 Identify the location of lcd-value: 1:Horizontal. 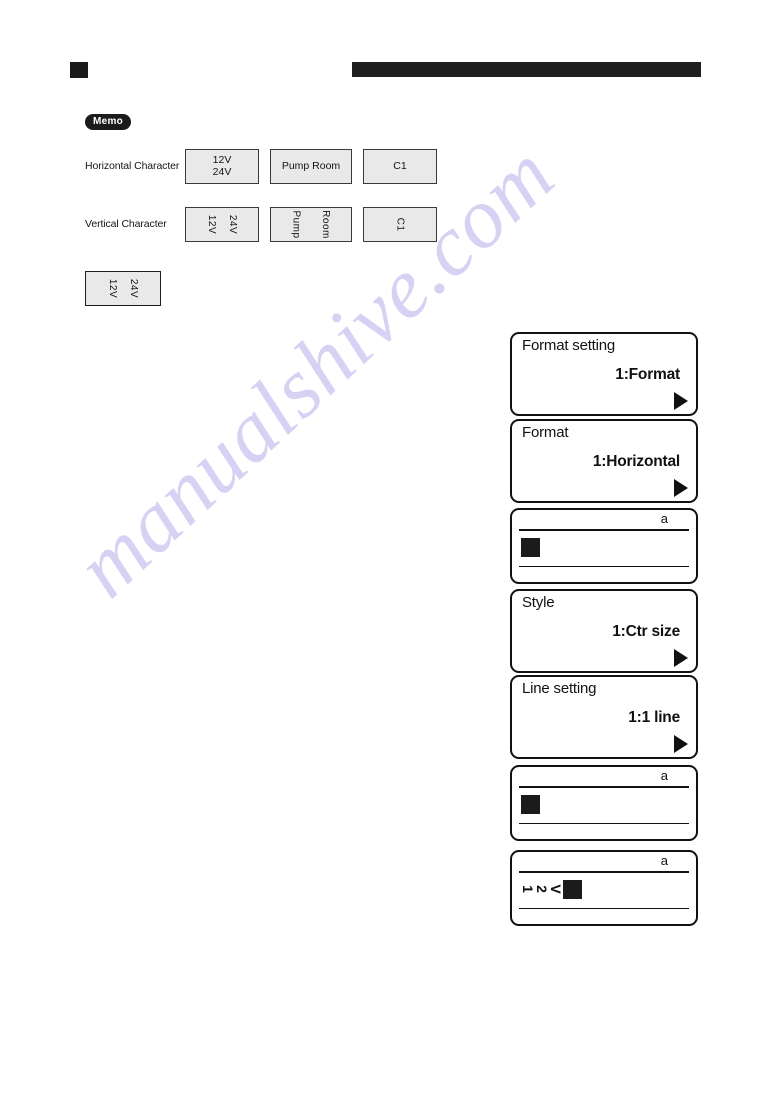
(636, 461).